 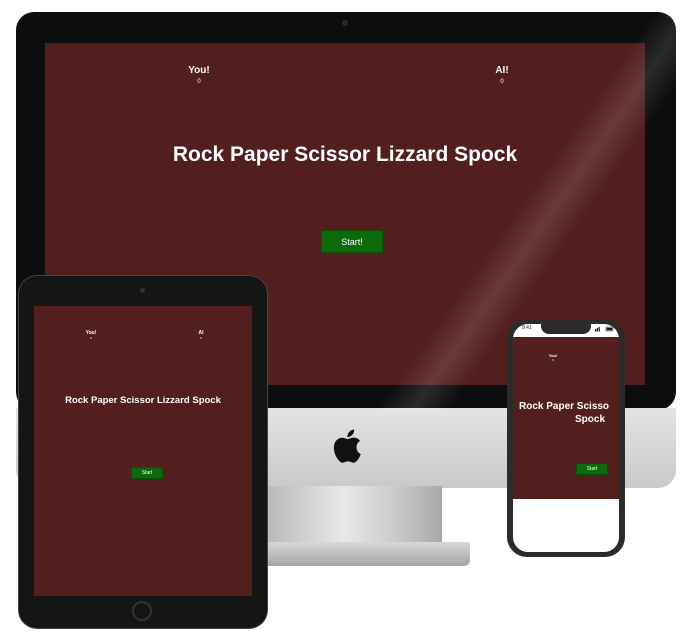 I want to click on imac-camera, so click(x=345, y=23).